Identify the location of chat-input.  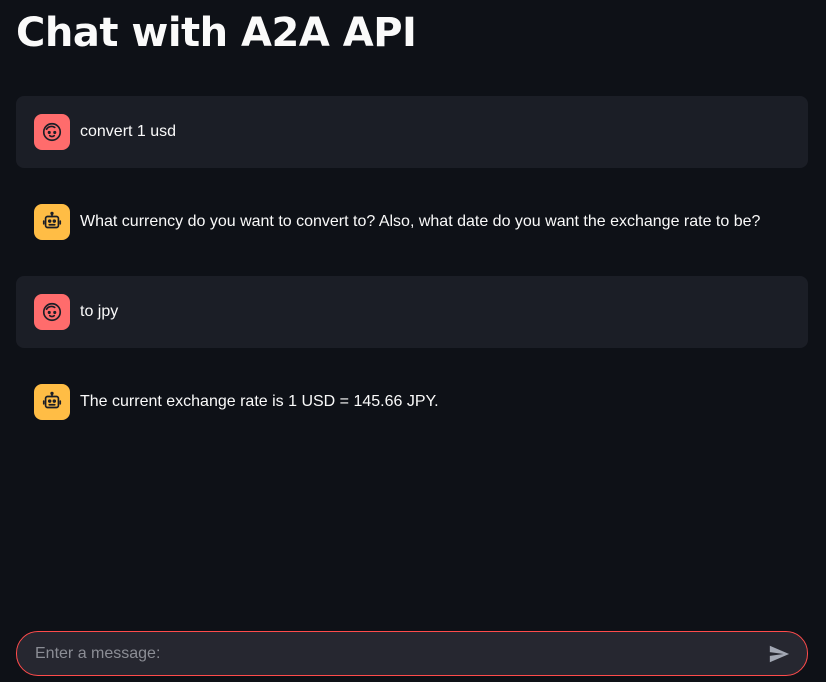
(388, 653).